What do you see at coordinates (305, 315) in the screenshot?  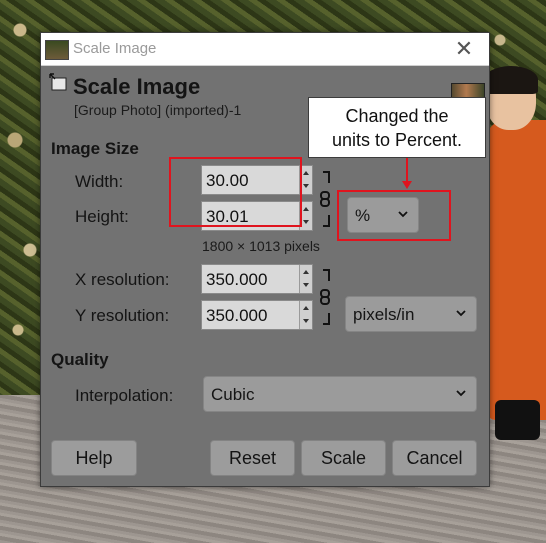 I see `y-resolution-spinner` at bounding box center [305, 315].